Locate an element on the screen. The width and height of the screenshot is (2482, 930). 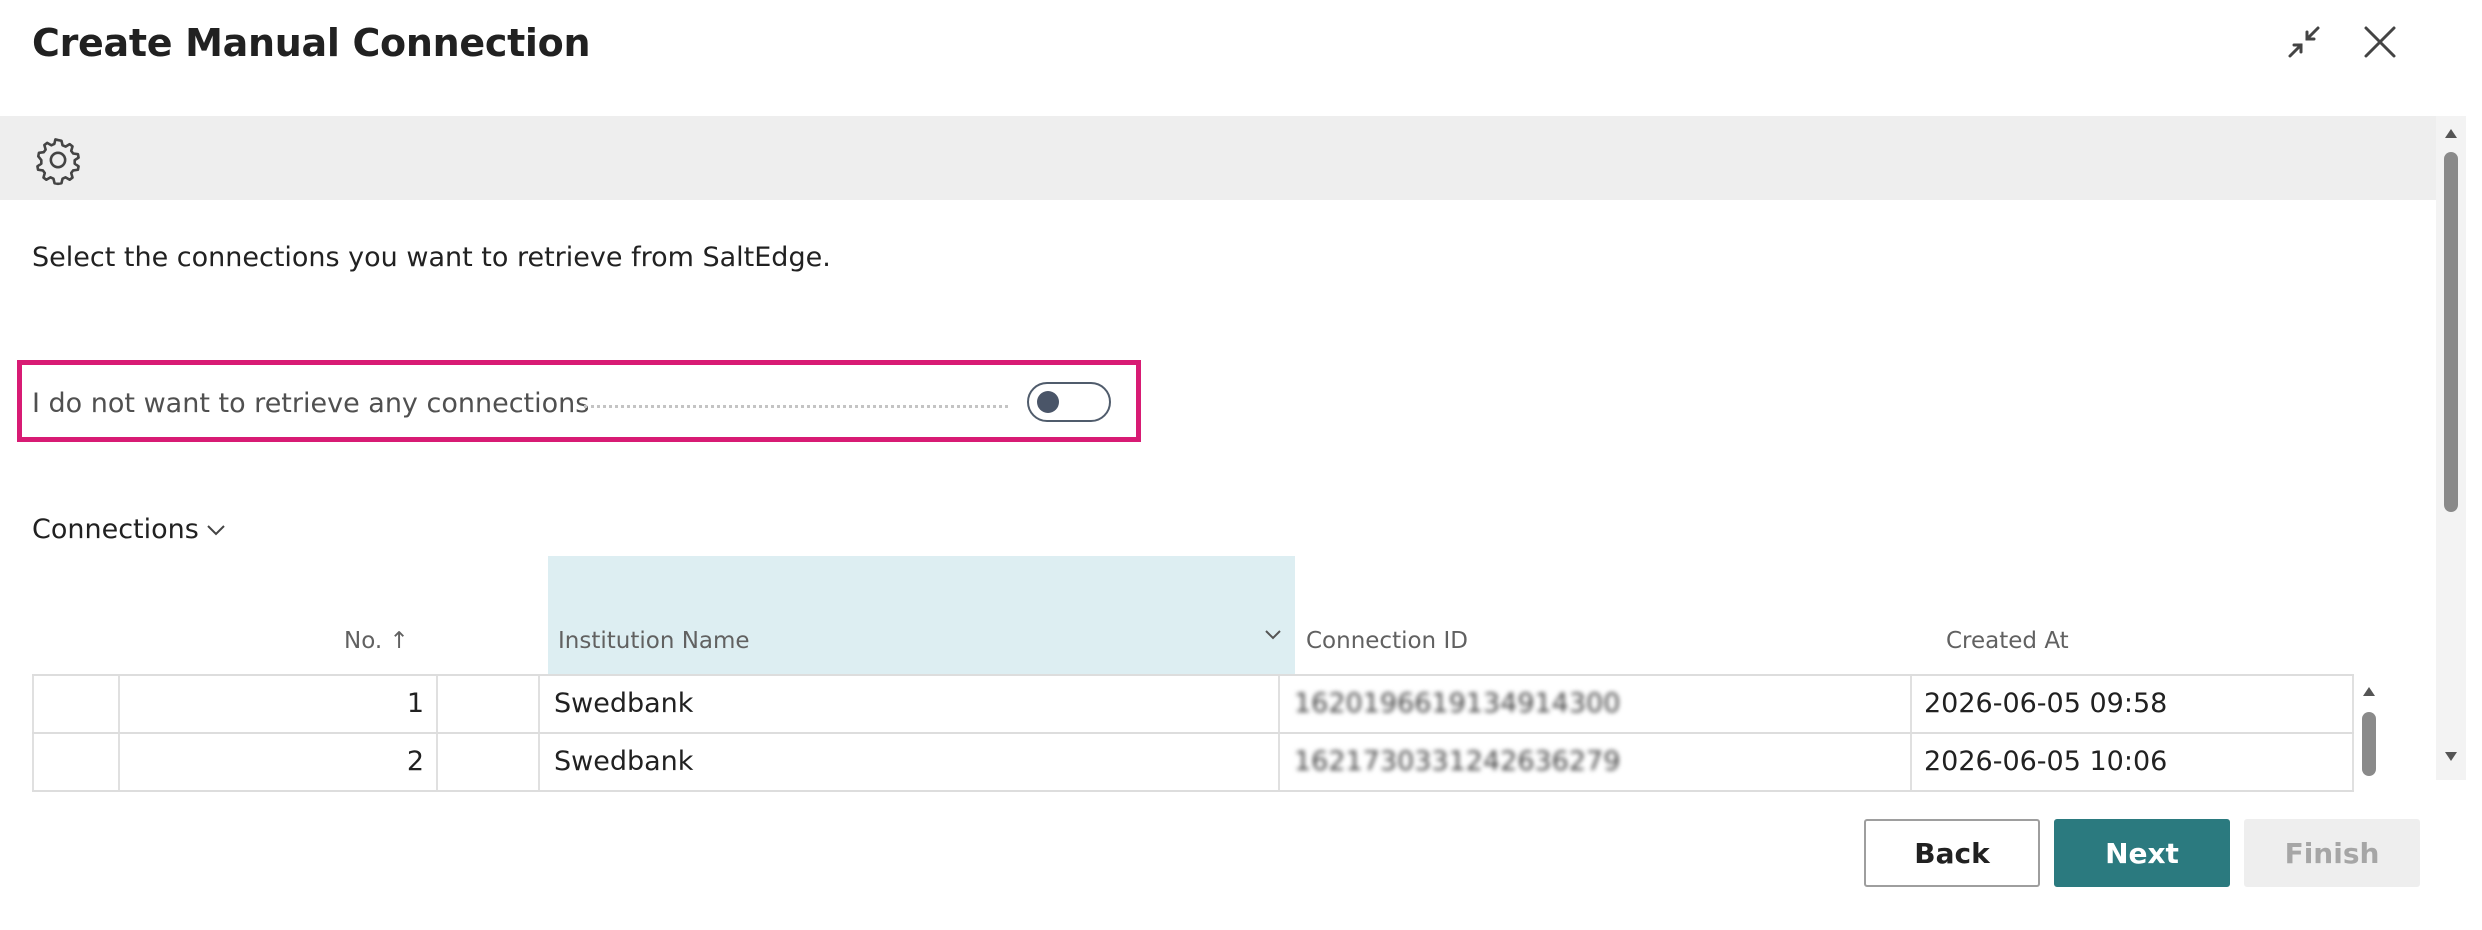
cell-created-at: 2026-06-05 10:06 is located at coordinates (2045, 762).